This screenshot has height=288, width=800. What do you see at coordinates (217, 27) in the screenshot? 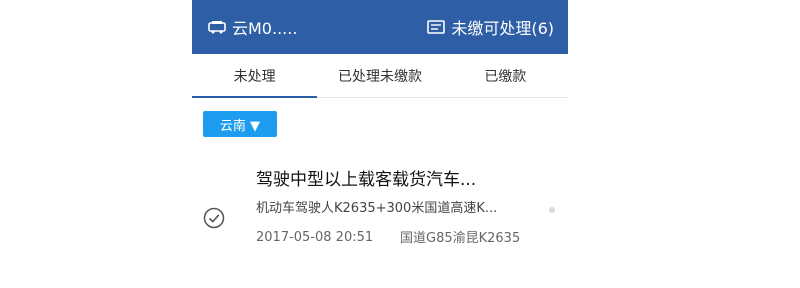
I see `car-icon` at bounding box center [217, 27].